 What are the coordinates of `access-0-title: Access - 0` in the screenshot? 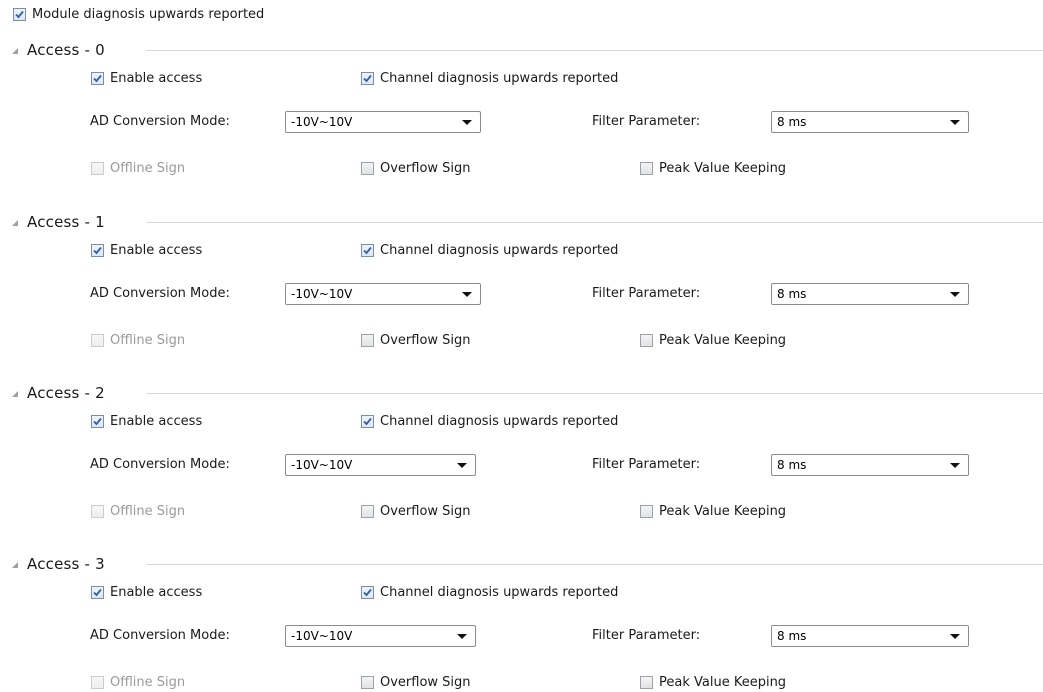 It's located at (66, 50).